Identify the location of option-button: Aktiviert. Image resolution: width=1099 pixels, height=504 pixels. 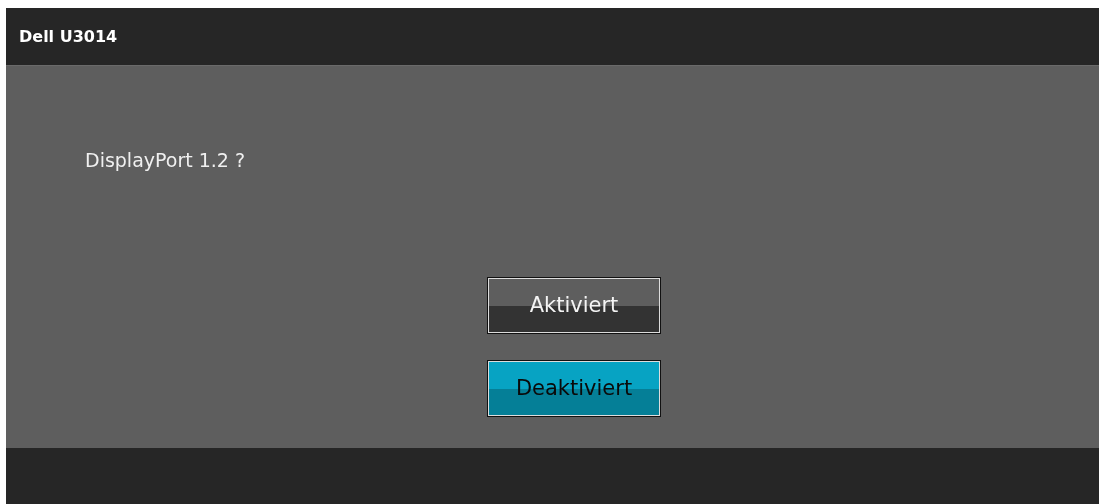
(574, 305).